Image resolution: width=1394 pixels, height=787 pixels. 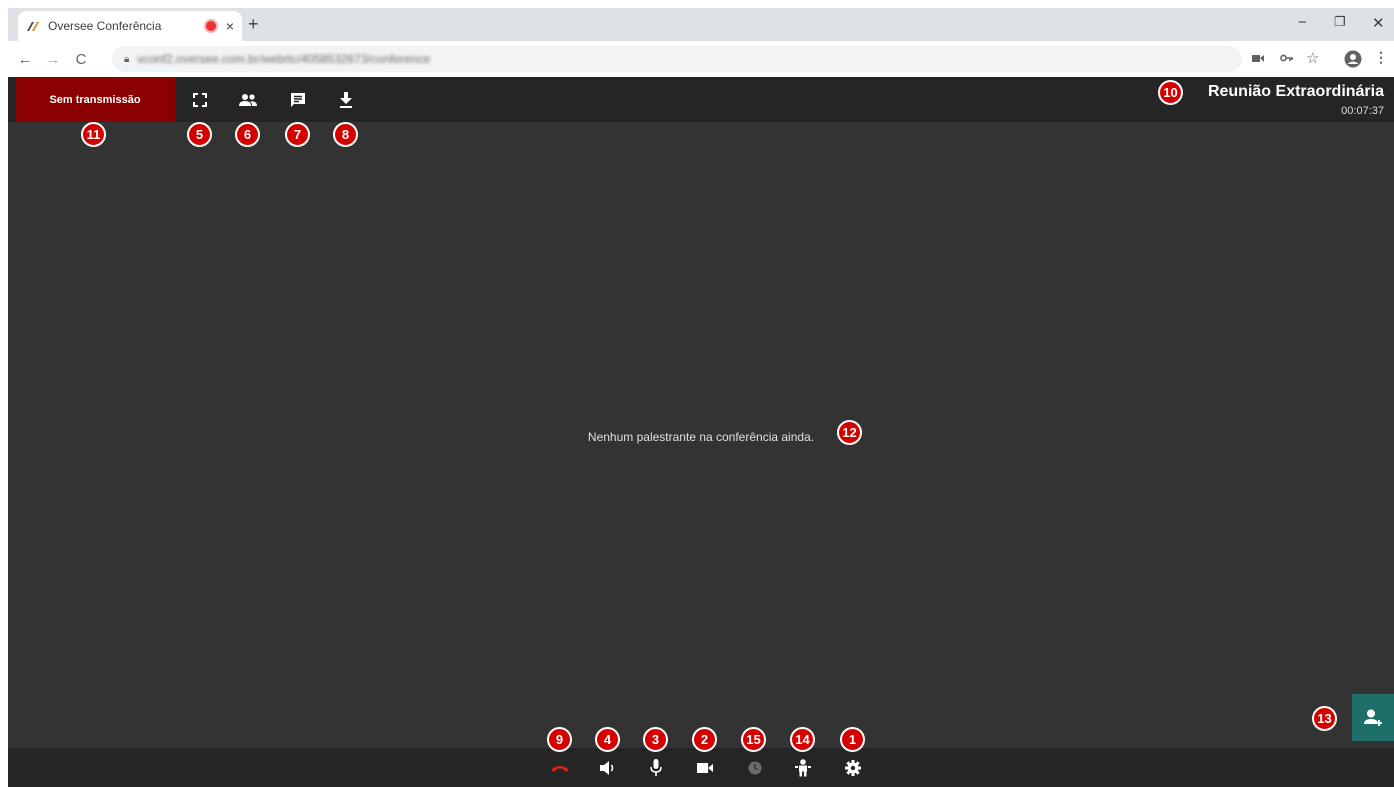 I want to click on annotation-badge: 13, so click(x=1324, y=718).